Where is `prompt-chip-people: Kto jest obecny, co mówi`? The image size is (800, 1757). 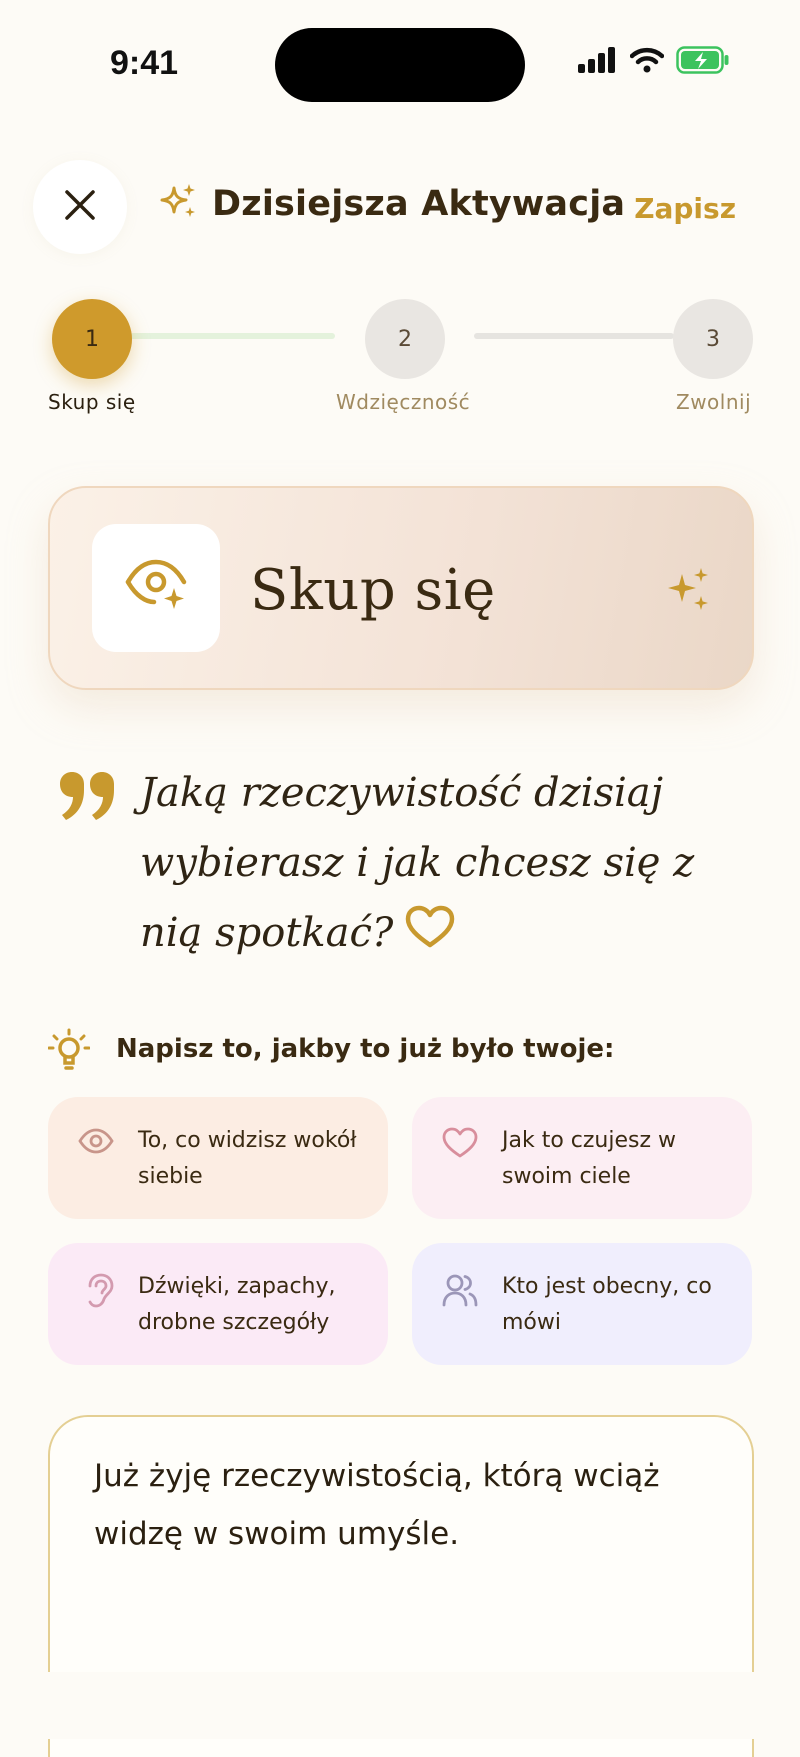
prompt-chip-people: Kto jest obecny, co mówi is located at coordinates (582, 1304).